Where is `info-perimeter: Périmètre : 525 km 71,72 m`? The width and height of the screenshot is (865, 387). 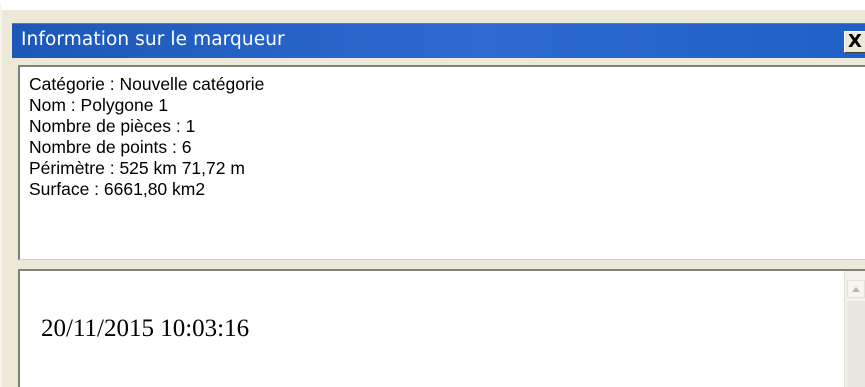 info-perimeter: Périmètre : 525 km 71,72 m is located at coordinates (137, 168).